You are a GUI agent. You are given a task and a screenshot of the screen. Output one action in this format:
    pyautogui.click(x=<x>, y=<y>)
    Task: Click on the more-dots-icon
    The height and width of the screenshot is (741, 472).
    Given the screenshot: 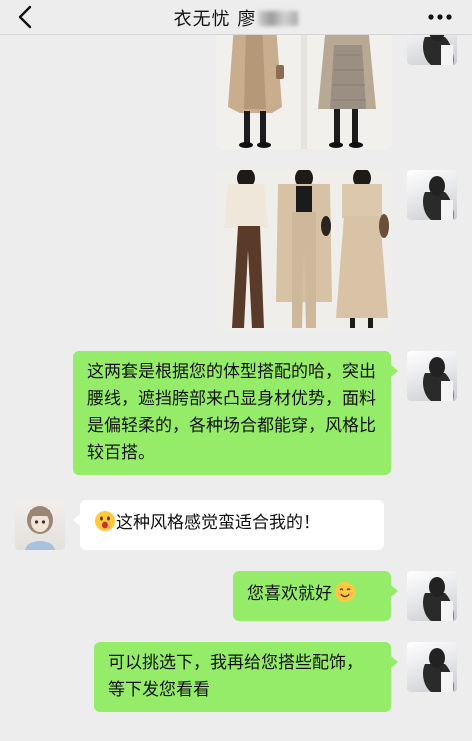 What is the action you would take?
    pyautogui.click(x=440, y=17)
    